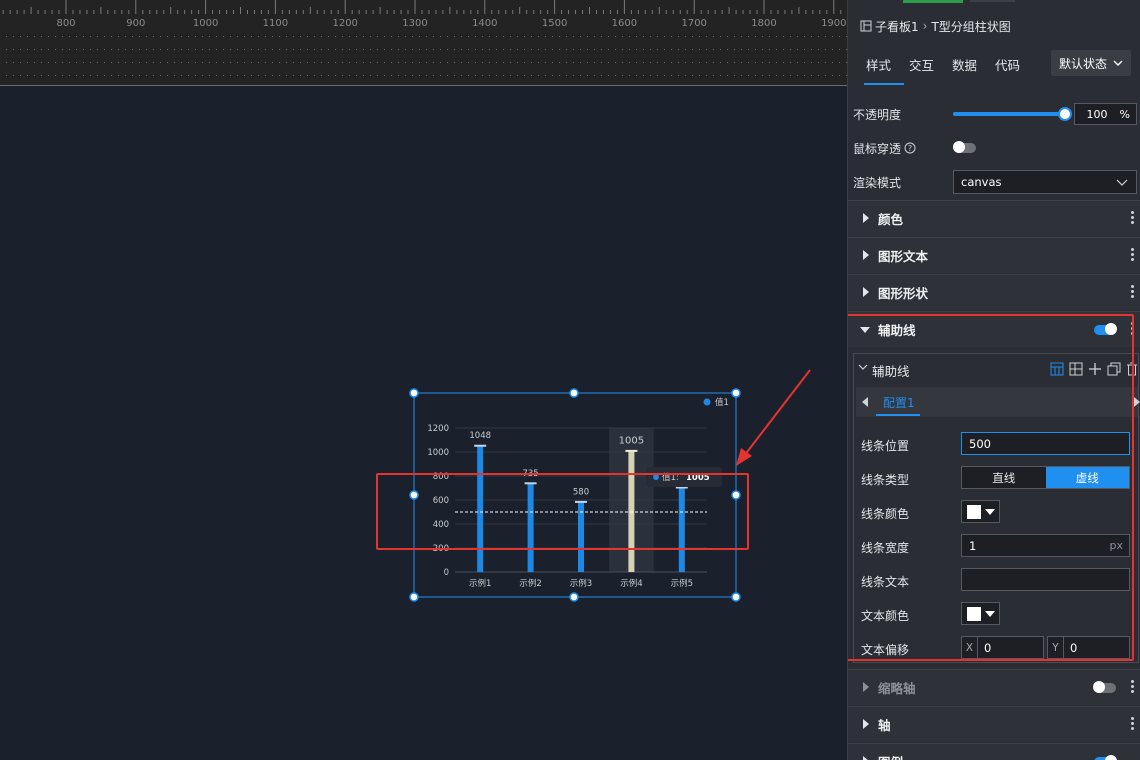 The width and height of the screenshot is (1140, 760). I want to click on data-label: 1048, so click(480, 436).